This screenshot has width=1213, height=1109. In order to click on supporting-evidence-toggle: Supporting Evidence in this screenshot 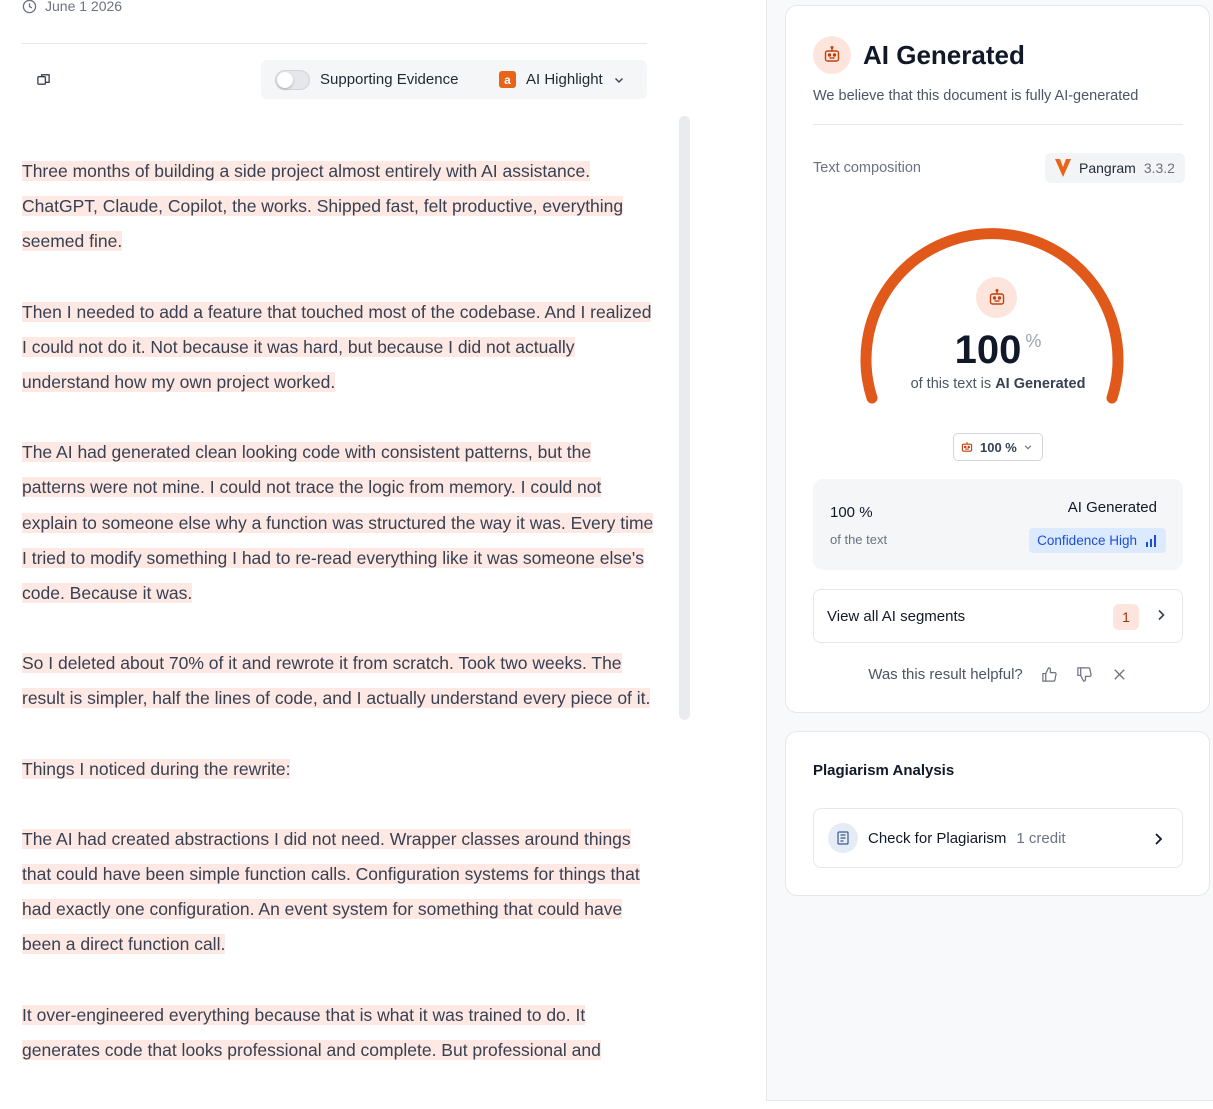, I will do `click(380, 79)`.